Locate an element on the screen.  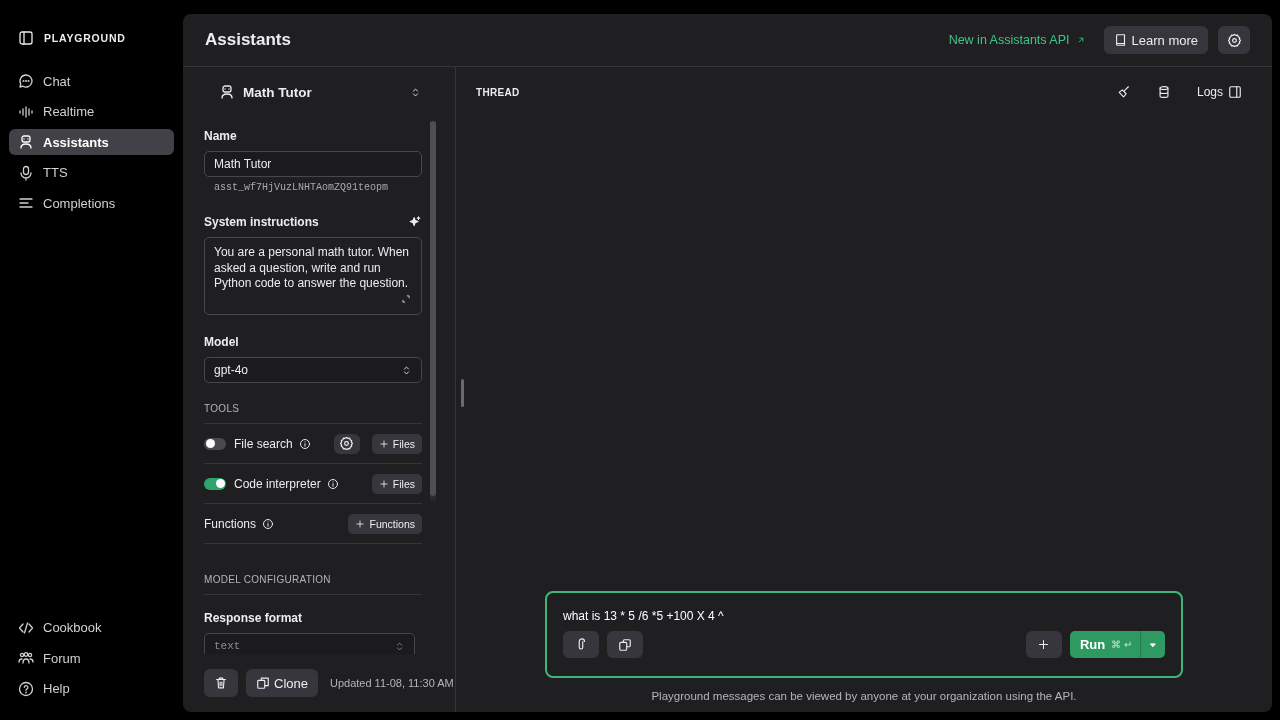
sparkle-icon is located at coordinates (415, 222).